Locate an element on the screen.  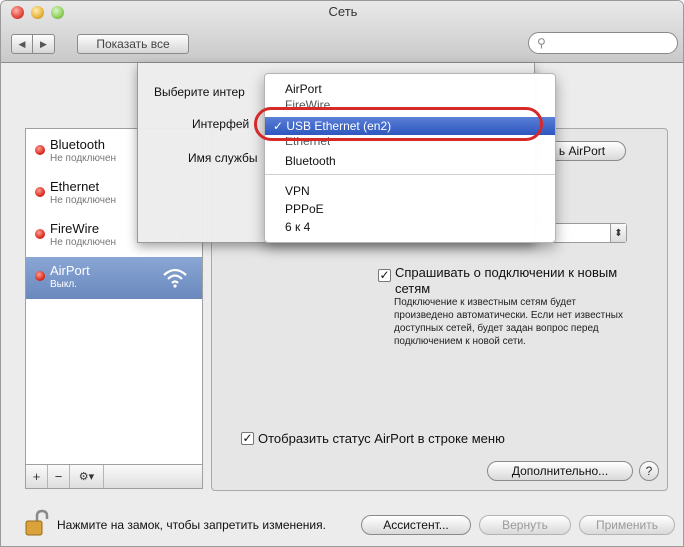
search-icon: ⚲ is located at coordinates (541, 43).